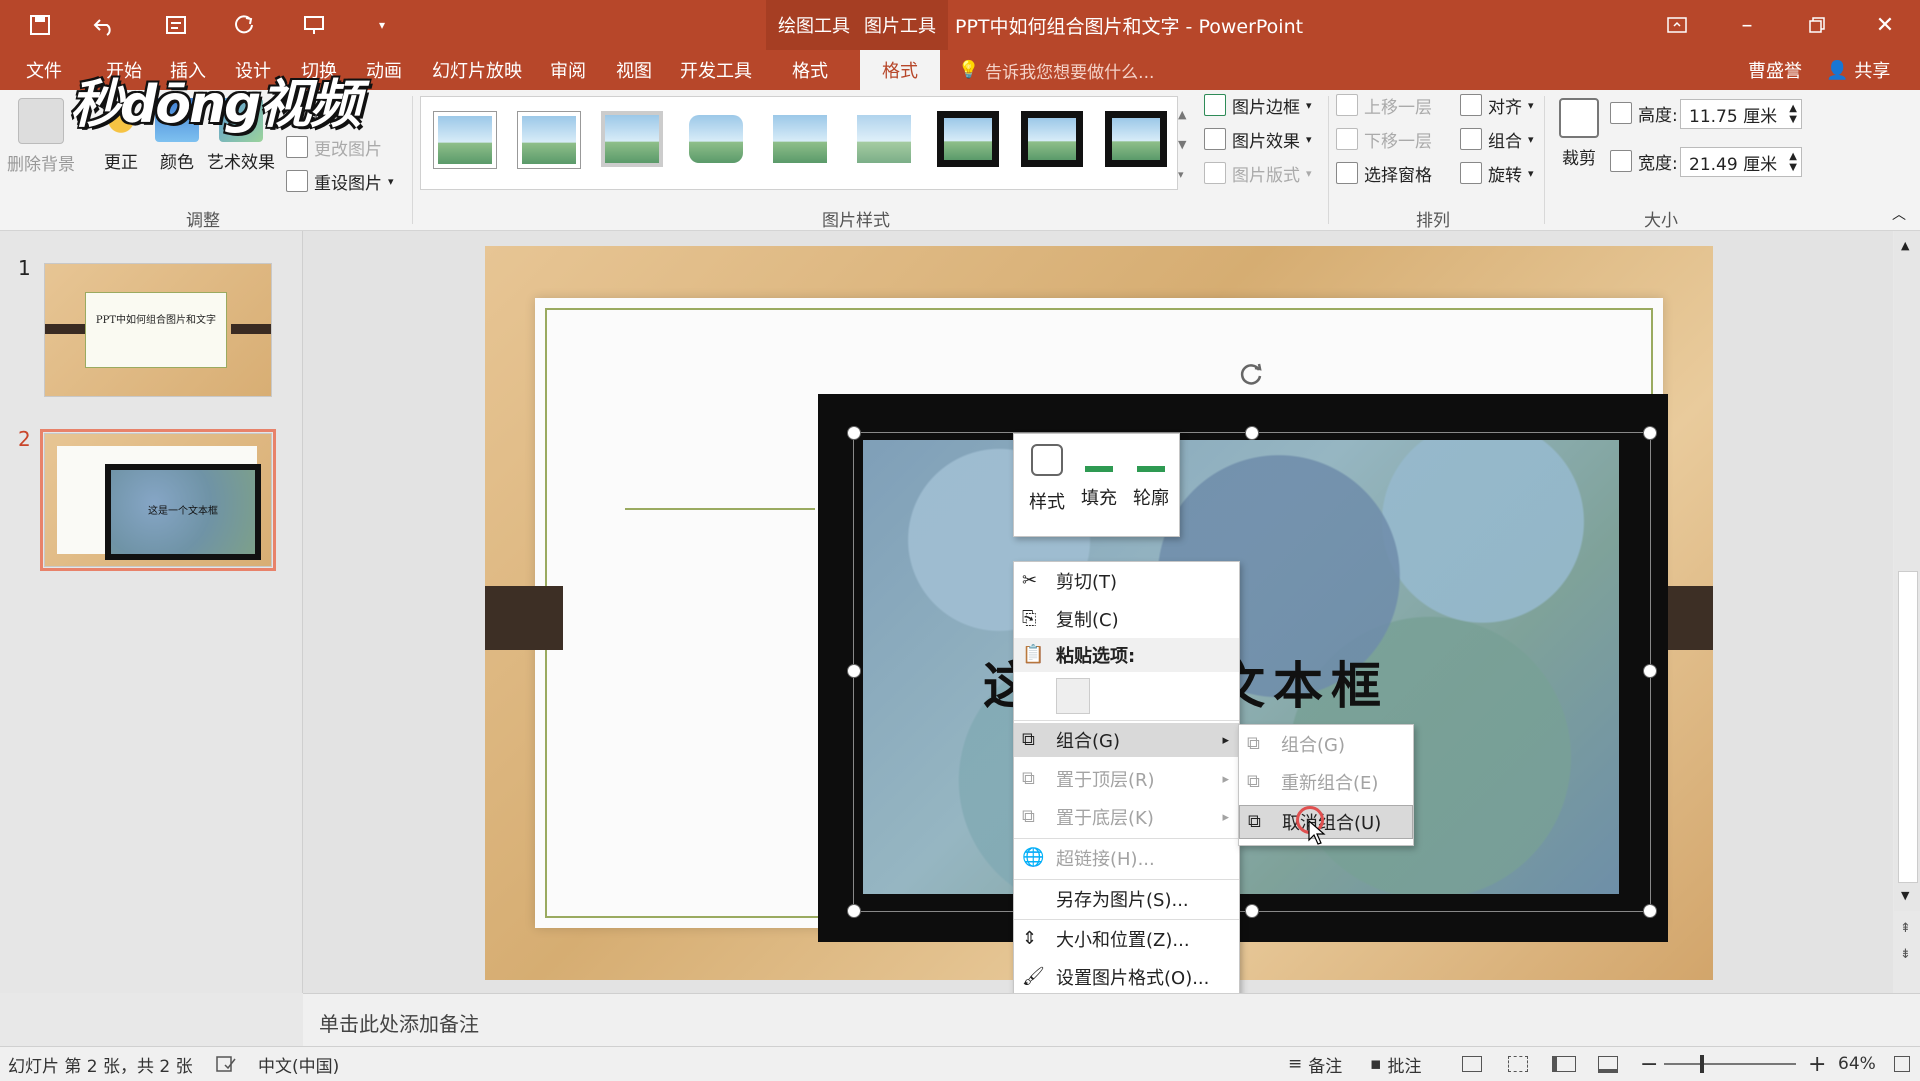 The width and height of the screenshot is (1920, 1081). What do you see at coordinates (1252, 433) in the screenshot?
I see `resize-handle-t` at bounding box center [1252, 433].